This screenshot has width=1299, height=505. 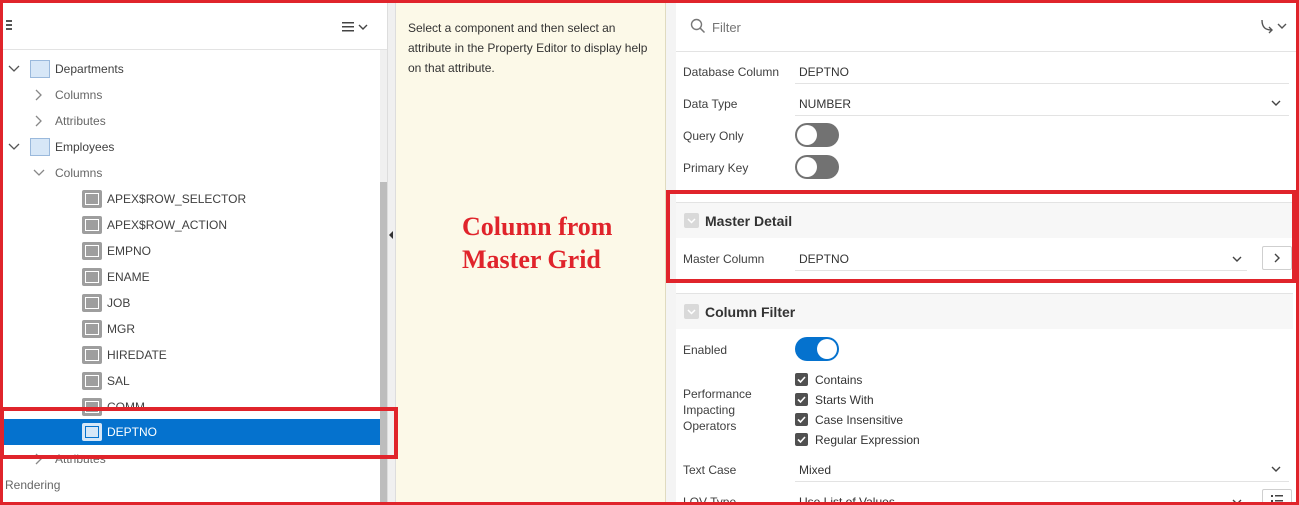 What do you see at coordinates (392, 252) in the screenshot?
I see `panel-splitter-left` at bounding box center [392, 252].